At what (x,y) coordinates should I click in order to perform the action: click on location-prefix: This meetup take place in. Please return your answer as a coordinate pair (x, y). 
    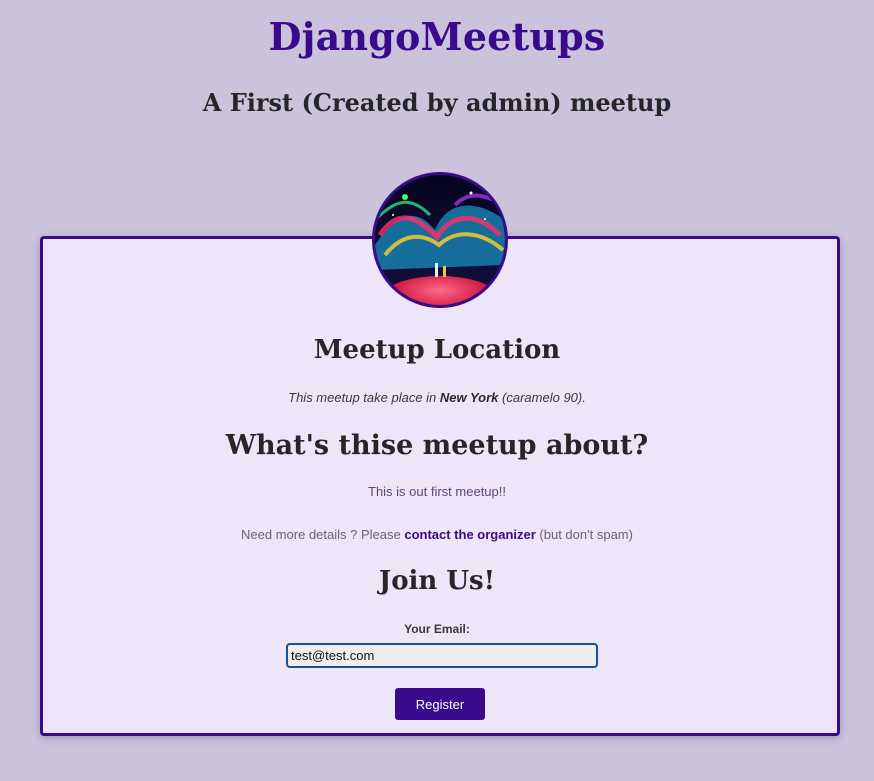
    Looking at the image, I should click on (364, 397).